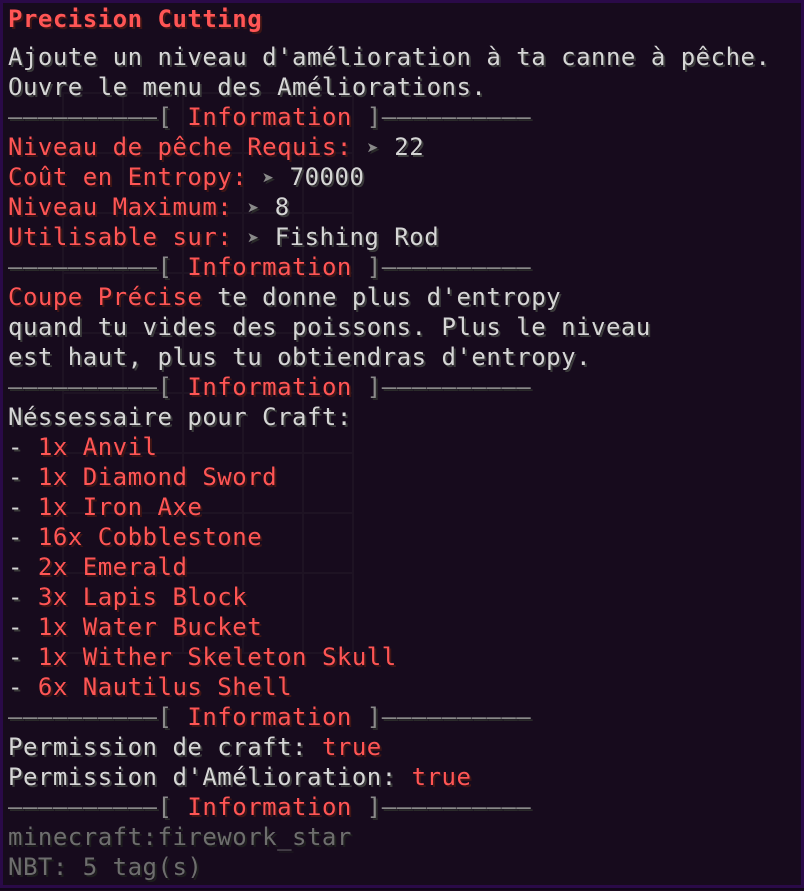  Describe the element at coordinates (165, 687) in the screenshot. I see `craft-item-text: 6x Nautilus Shell` at that location.